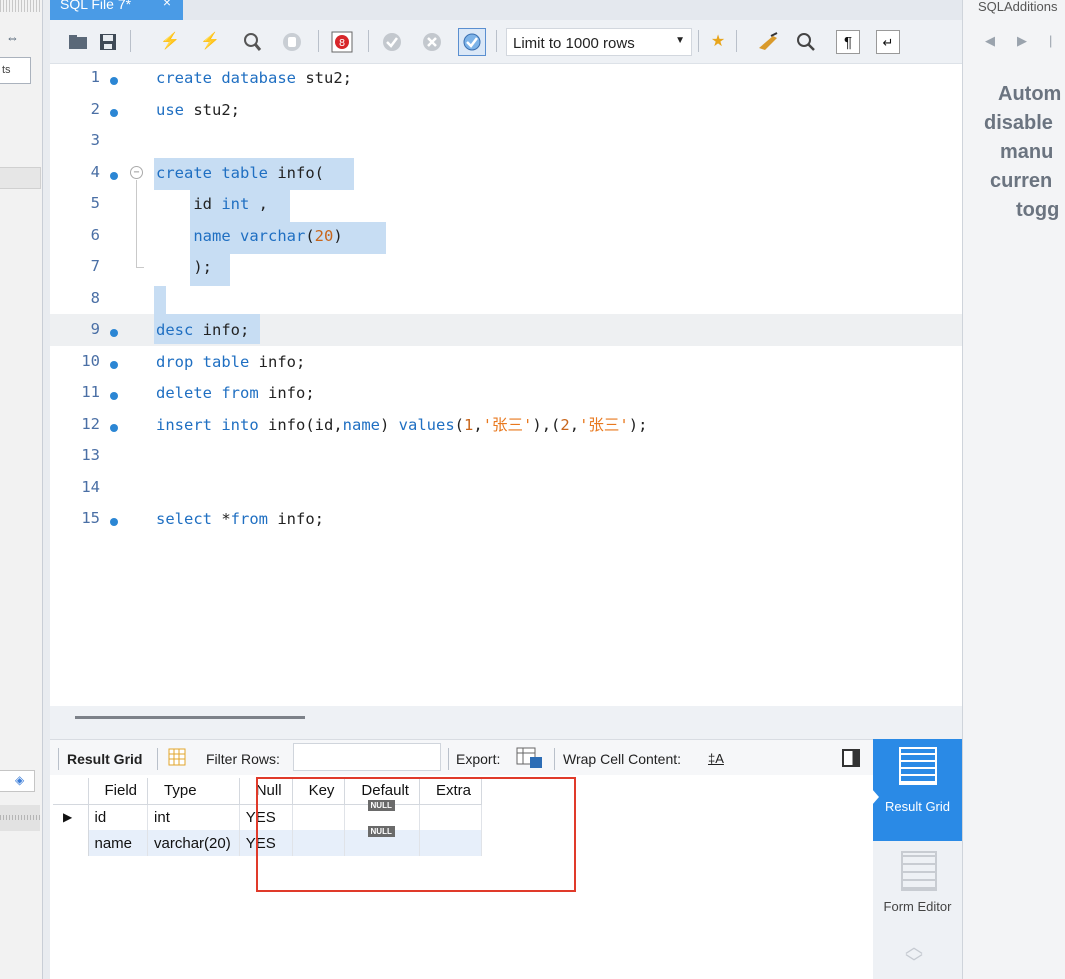 The image size is (1065, 979). I want to click on nav-back-icon: ◀, so click(990, 40).